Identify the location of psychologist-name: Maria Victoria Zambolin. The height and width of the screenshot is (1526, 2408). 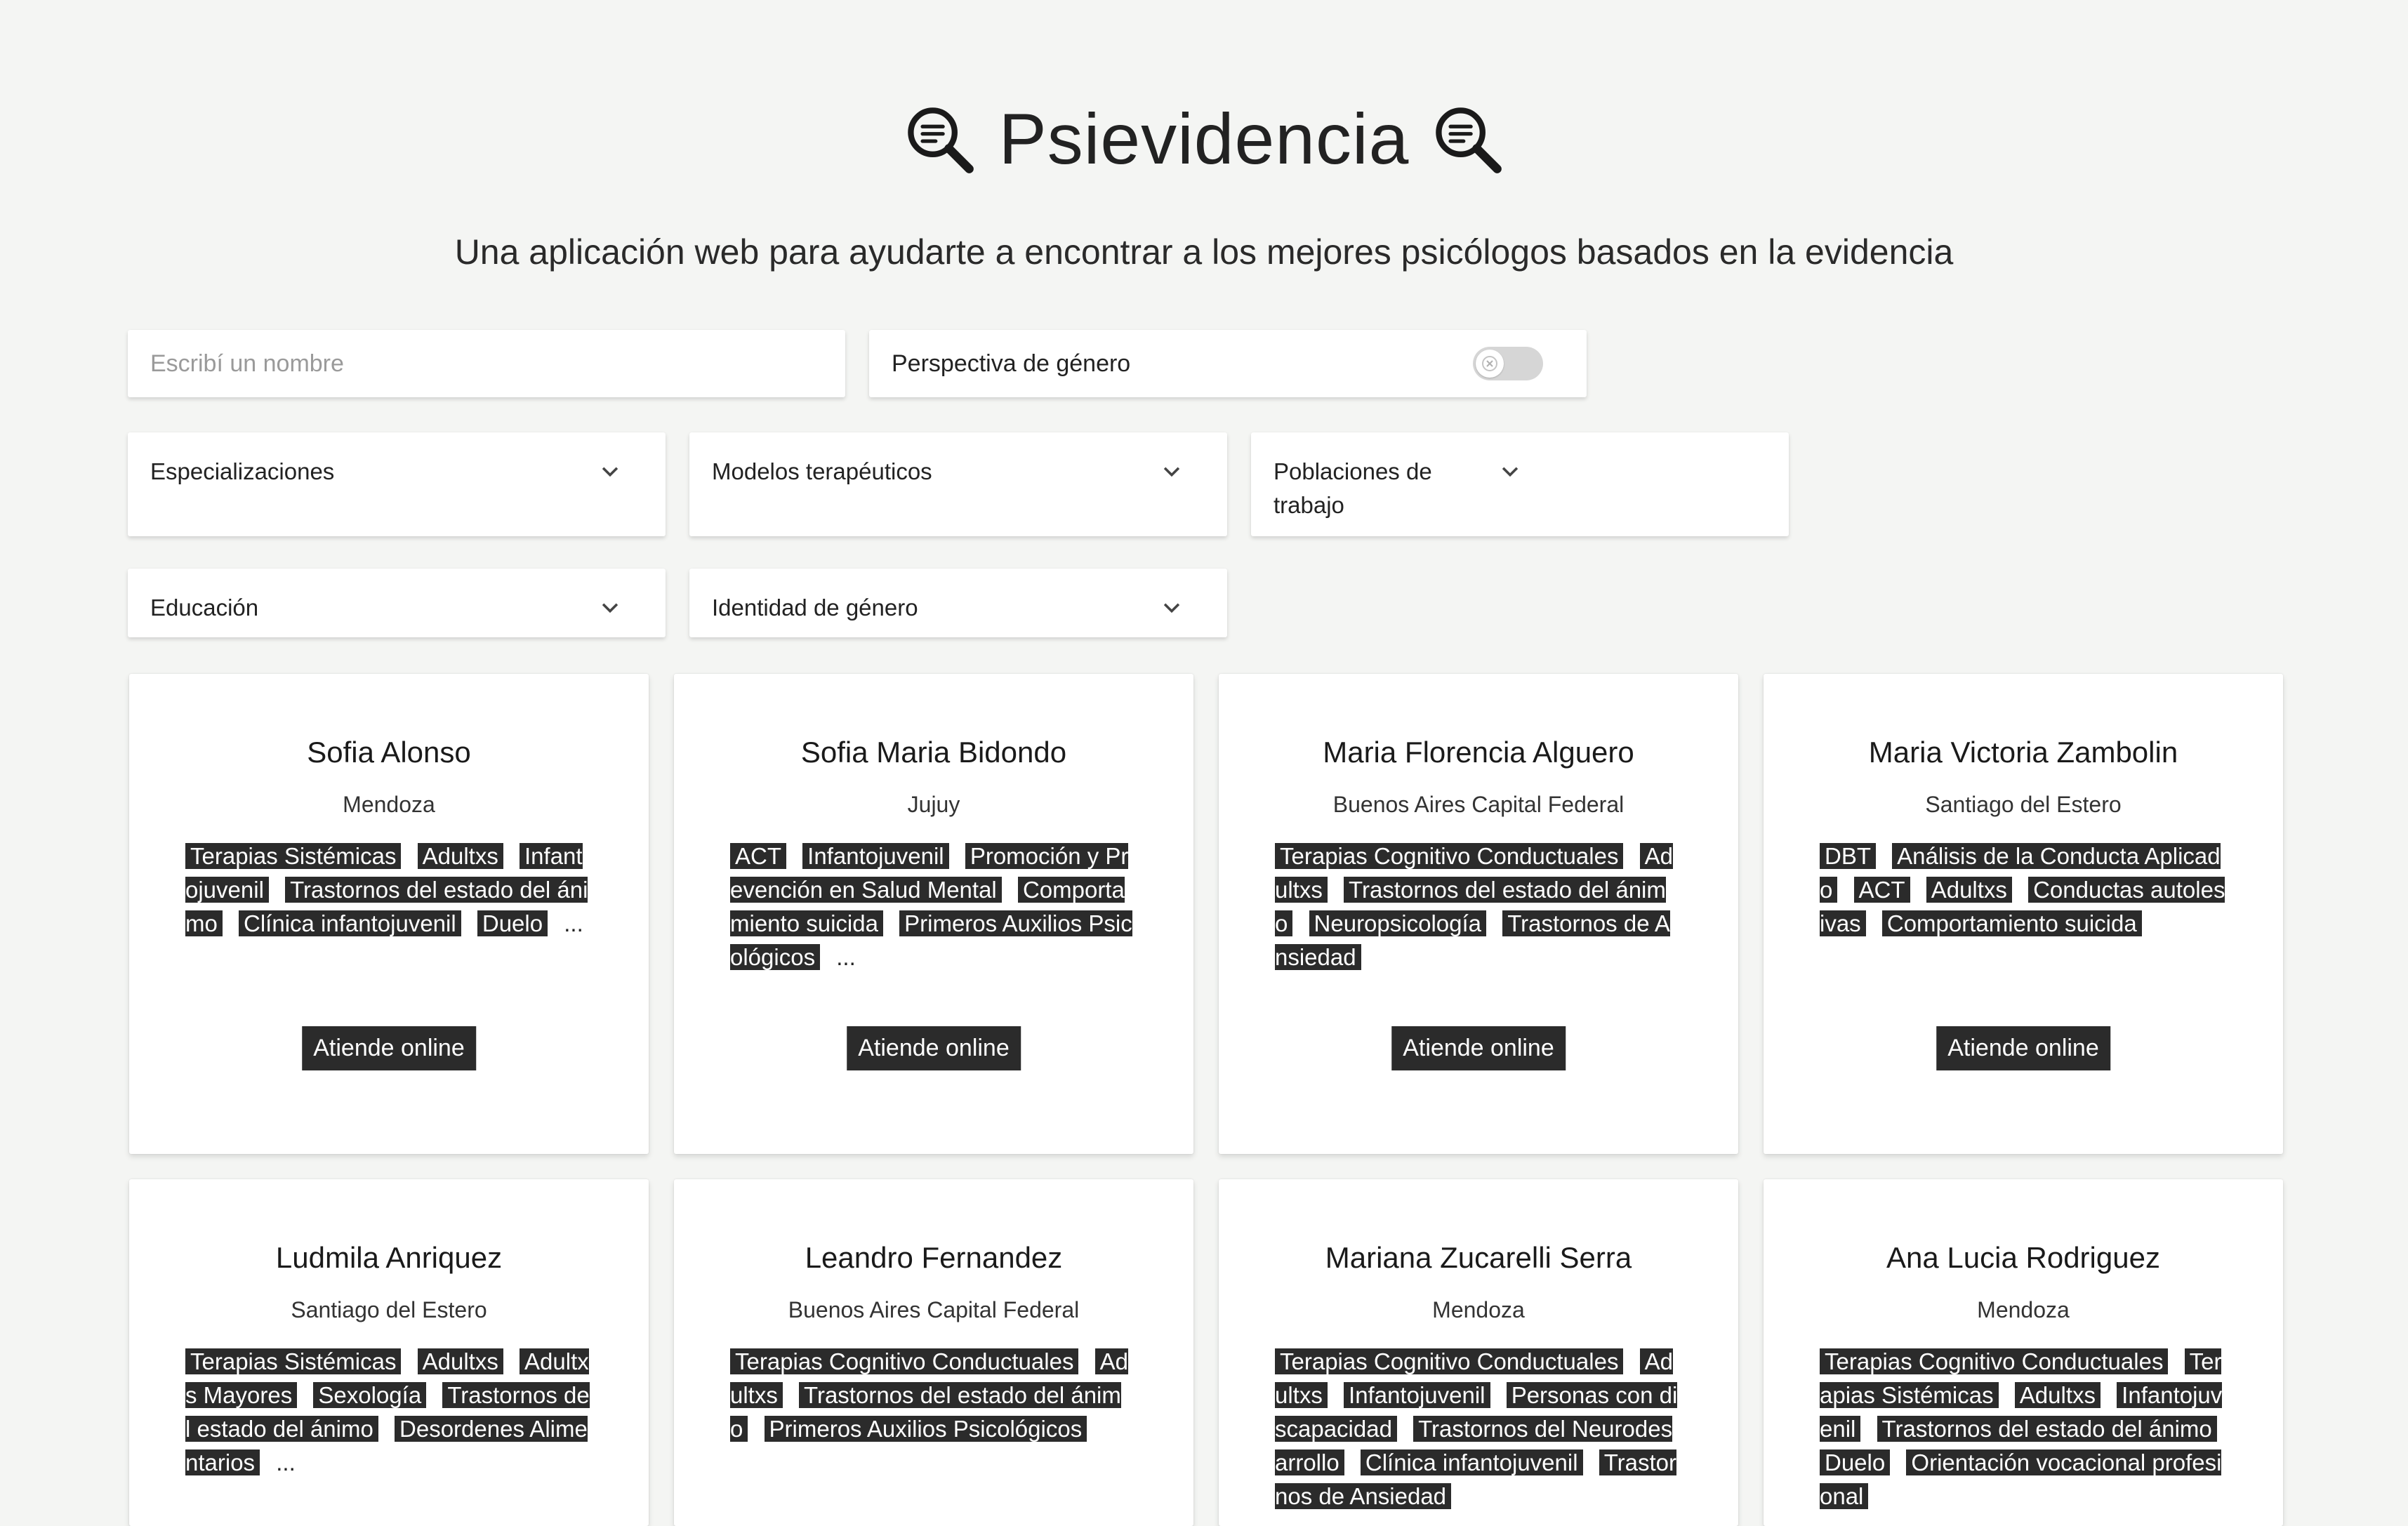
(2023, 753).